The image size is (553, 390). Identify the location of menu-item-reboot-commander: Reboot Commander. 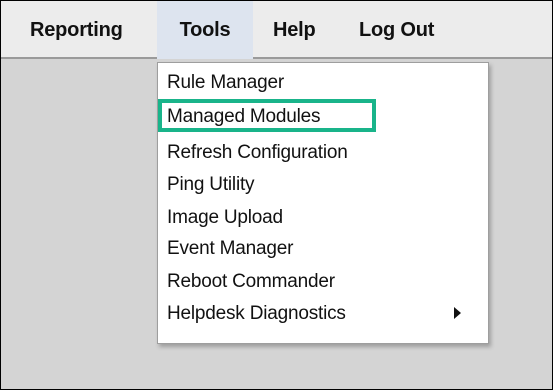
(251, 282).